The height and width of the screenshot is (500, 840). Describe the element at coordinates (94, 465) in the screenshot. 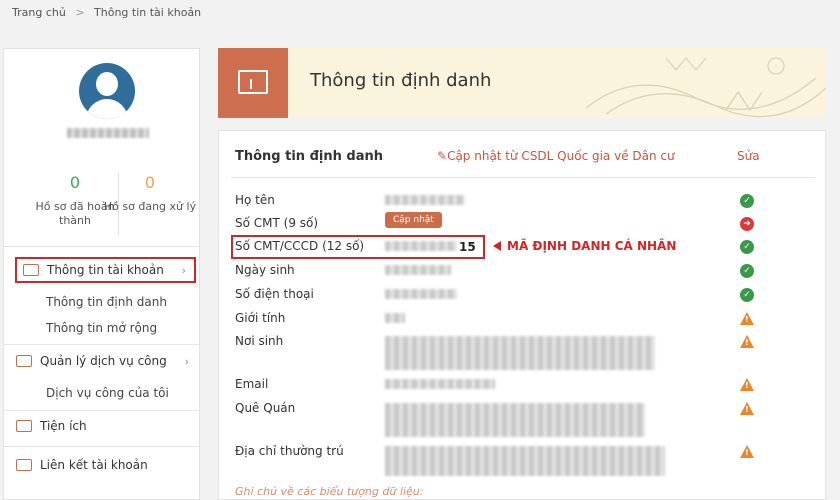

I see `menu-account-link-label: Liên kết tài khoản` at that location.